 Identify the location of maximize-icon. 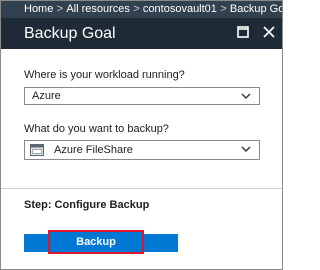
(243, 32).